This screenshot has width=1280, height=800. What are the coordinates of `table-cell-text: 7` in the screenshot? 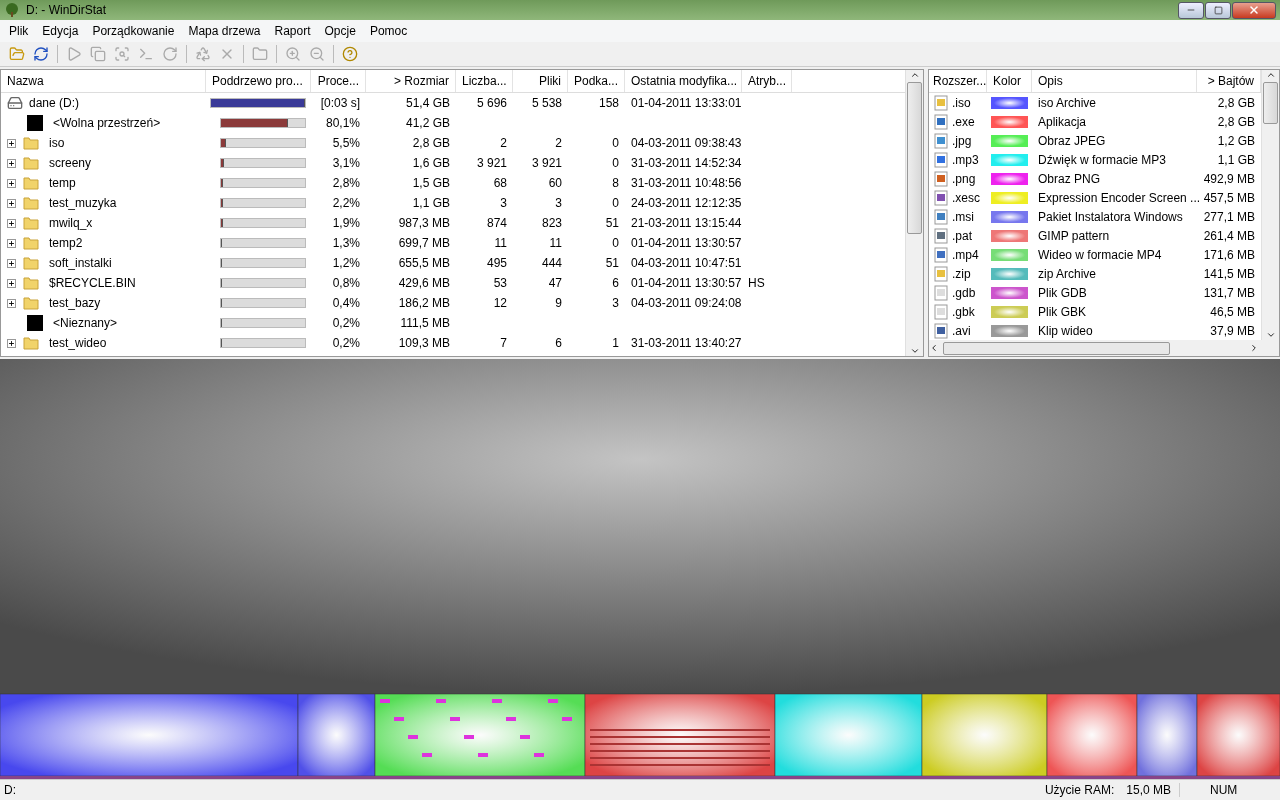 It's located at (503, 343).